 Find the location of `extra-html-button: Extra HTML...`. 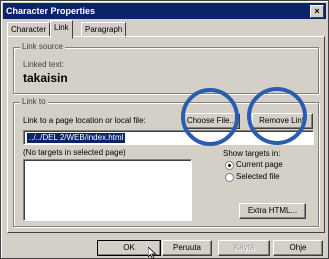

extra-html-button: Extra HTML... is located at coordinates (272, 211).